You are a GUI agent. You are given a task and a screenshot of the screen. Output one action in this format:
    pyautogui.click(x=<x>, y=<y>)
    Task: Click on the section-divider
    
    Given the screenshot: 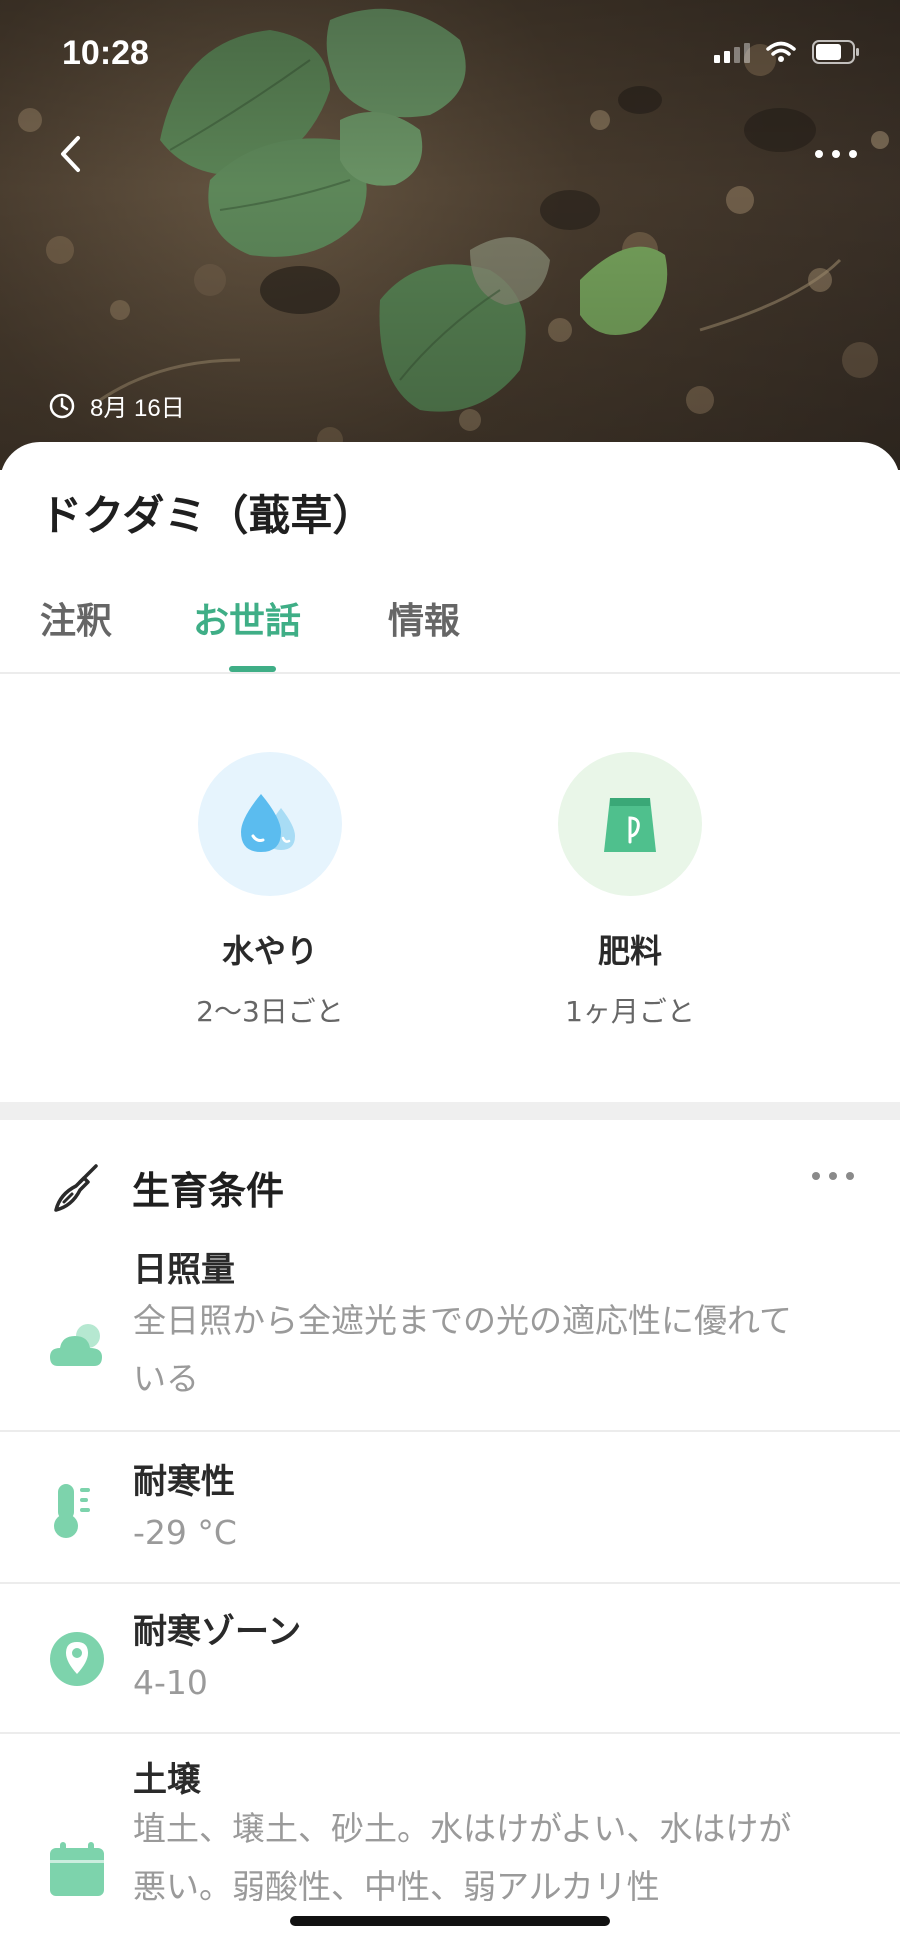 What is the action you would take?
    pyautogui.click(x=450, y=1111)
    